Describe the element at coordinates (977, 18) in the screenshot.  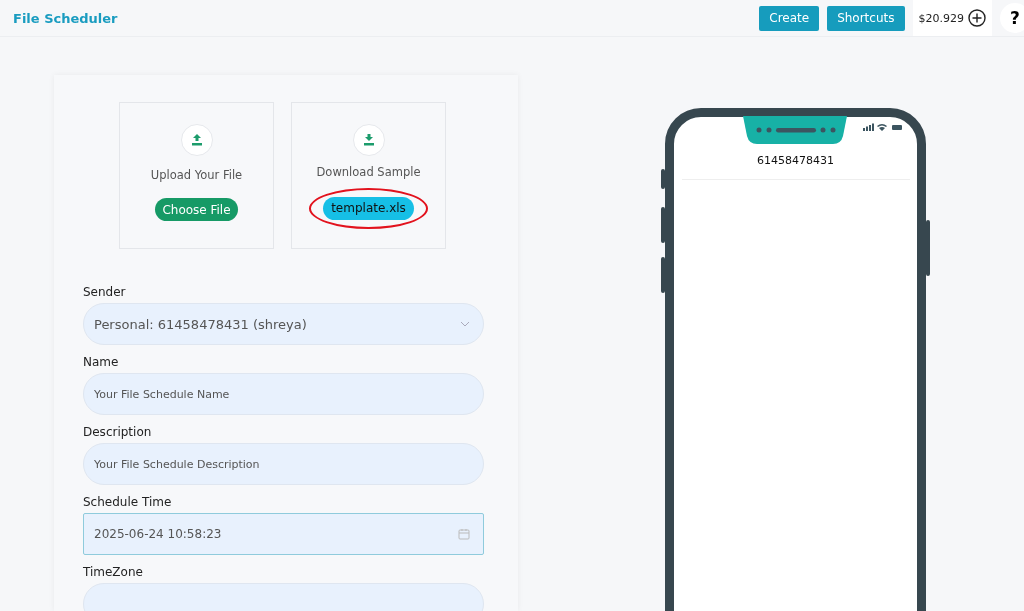
I see `add-funds-icon` at that location.